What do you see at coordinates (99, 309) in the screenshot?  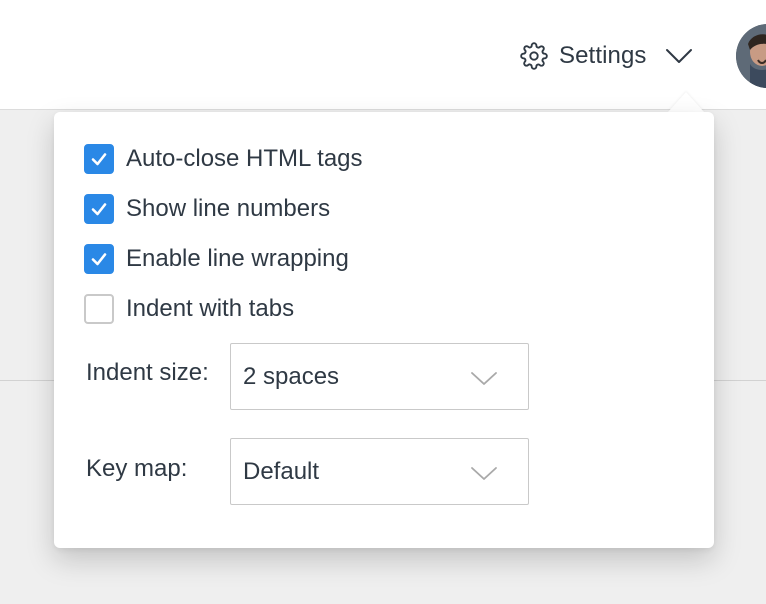 I see `checkbox-indent-with-tabs` at bounding box center [99, 309].